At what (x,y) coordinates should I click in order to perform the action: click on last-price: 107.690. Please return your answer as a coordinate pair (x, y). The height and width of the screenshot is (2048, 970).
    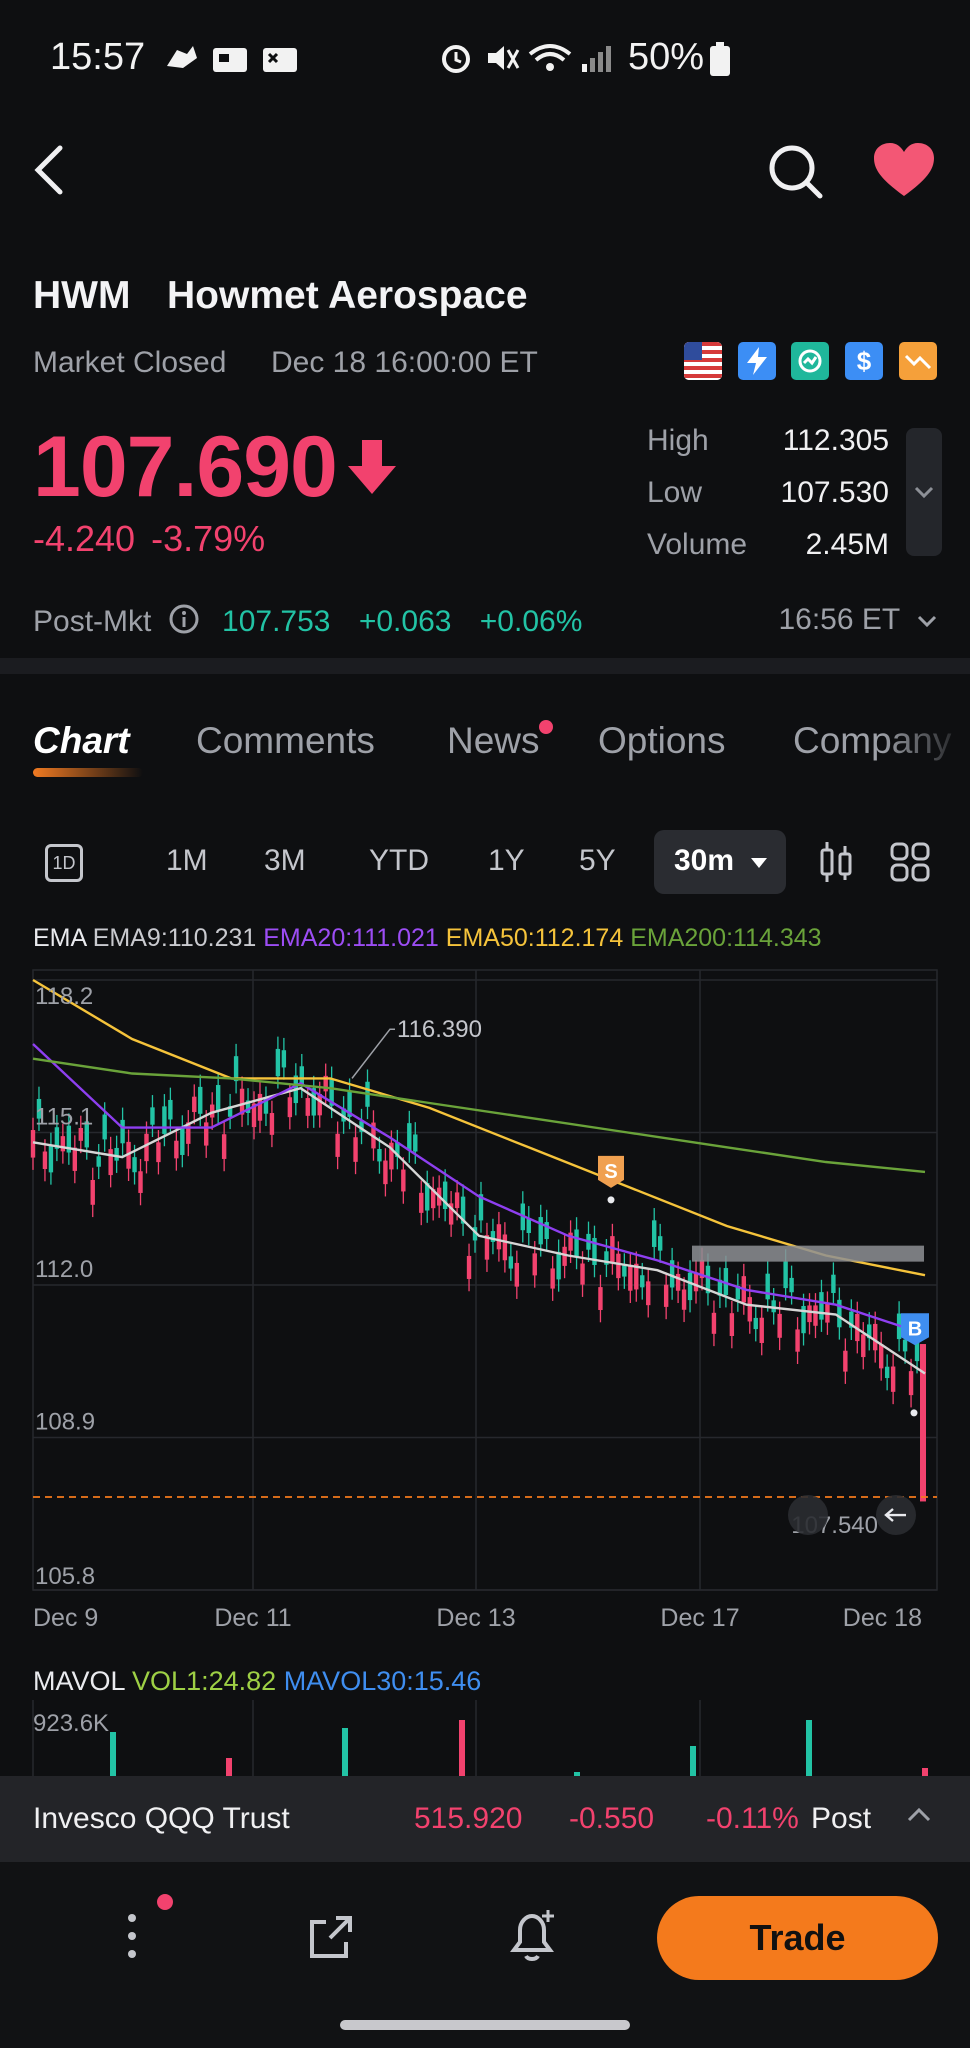
    Looking at the image, I should click on (185, 467).